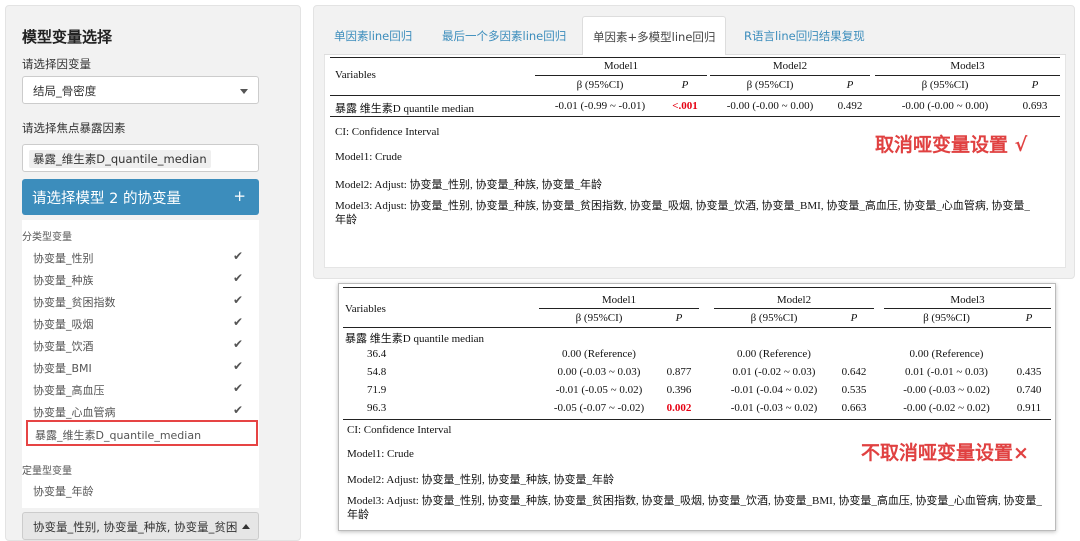 This screenshot has height=541, width=1080. I want to click on option-poverty: 协变量_贫困指数 ✔, so click(138, 301).